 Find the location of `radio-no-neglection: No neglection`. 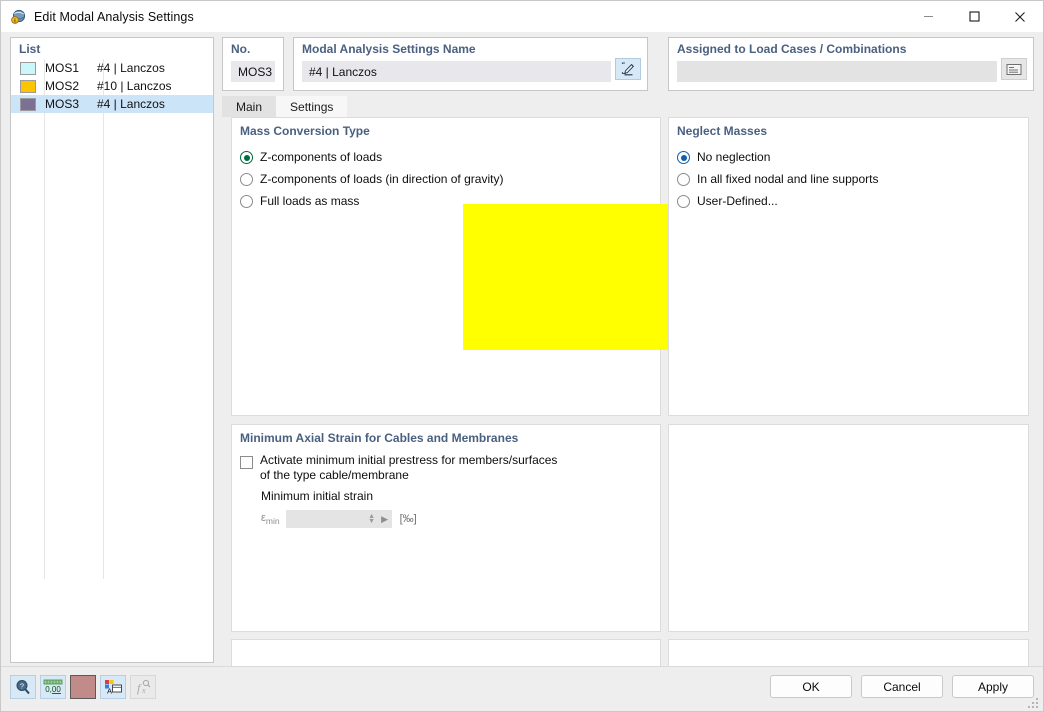

radio-no-neglection: No neglection is located at coordinates (777, 159).